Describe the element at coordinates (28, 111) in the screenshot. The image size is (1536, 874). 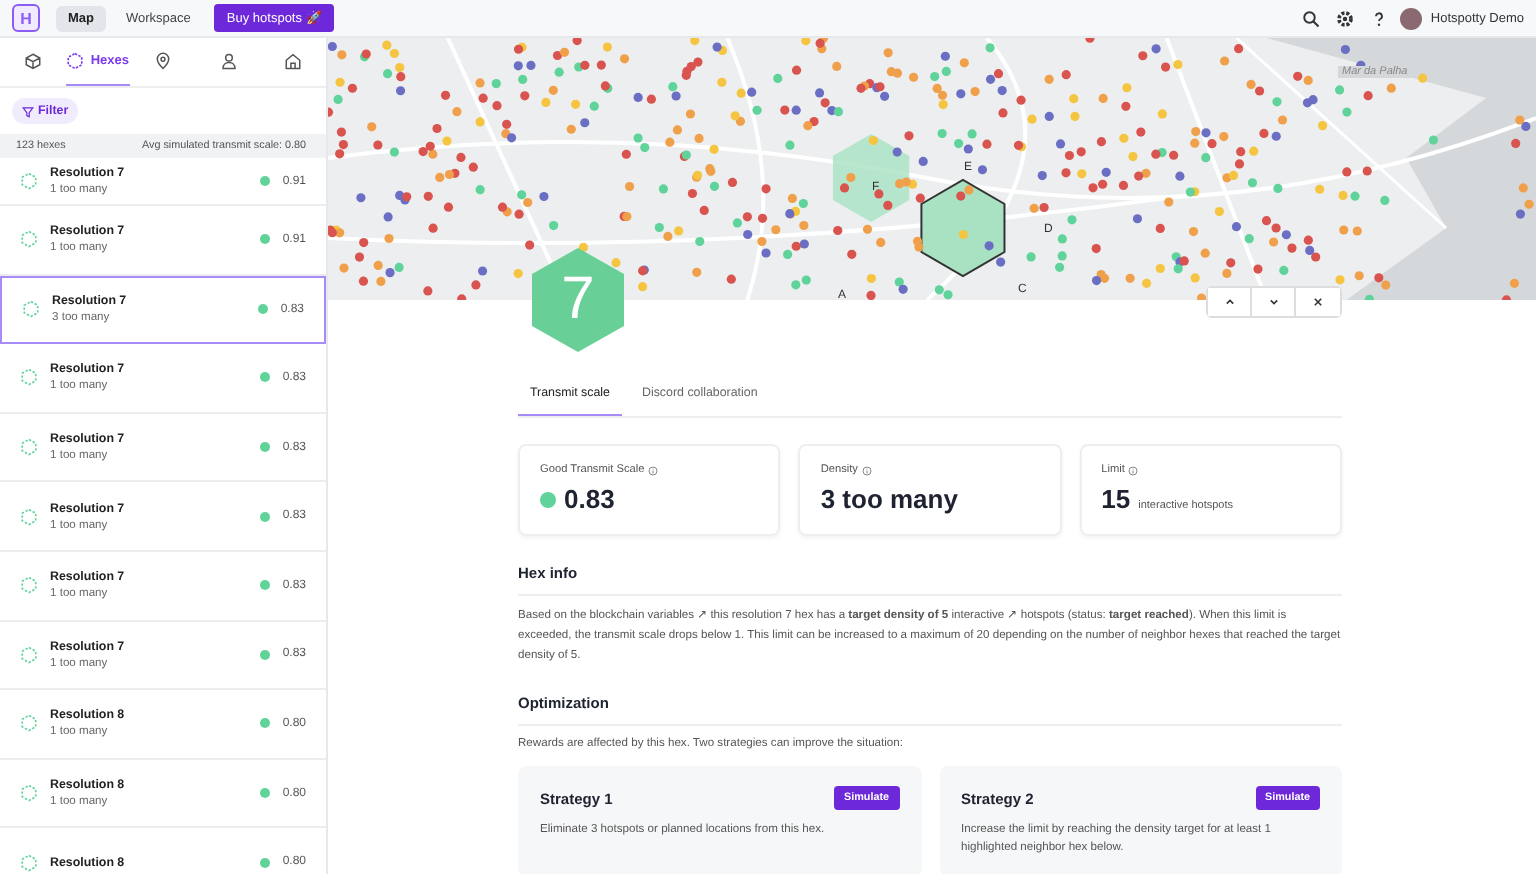
I see `filter-icon` at that location.